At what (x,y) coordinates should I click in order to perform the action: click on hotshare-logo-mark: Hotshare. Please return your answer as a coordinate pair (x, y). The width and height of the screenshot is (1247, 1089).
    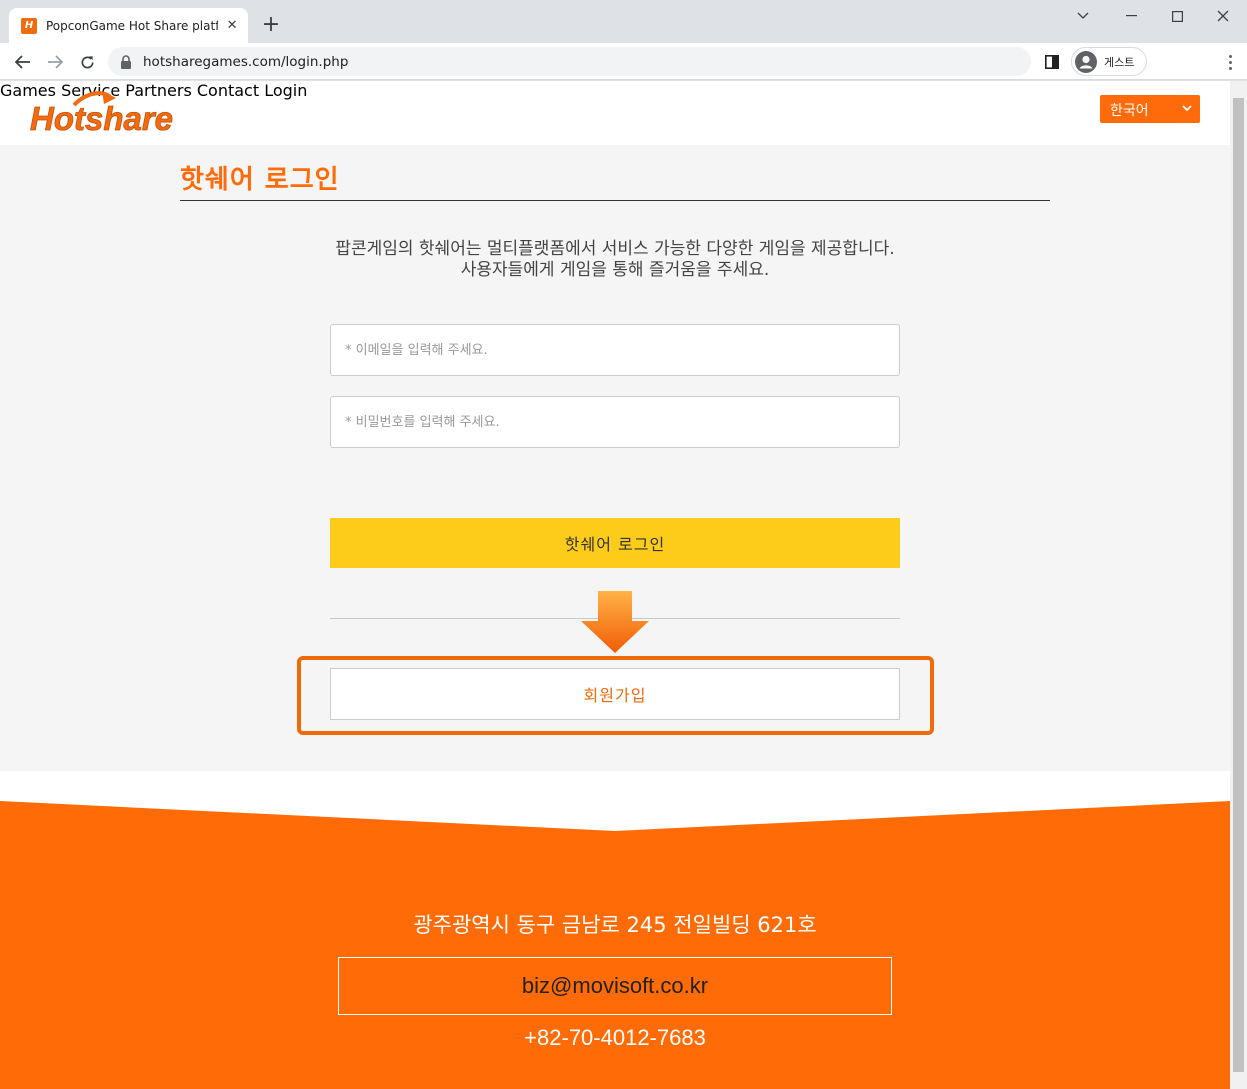
    Looking at the image, I should click on (101, 114).